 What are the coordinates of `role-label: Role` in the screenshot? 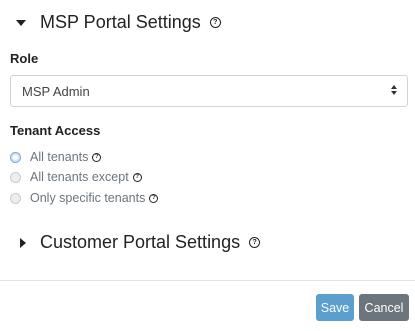 It's located at (24, 58).